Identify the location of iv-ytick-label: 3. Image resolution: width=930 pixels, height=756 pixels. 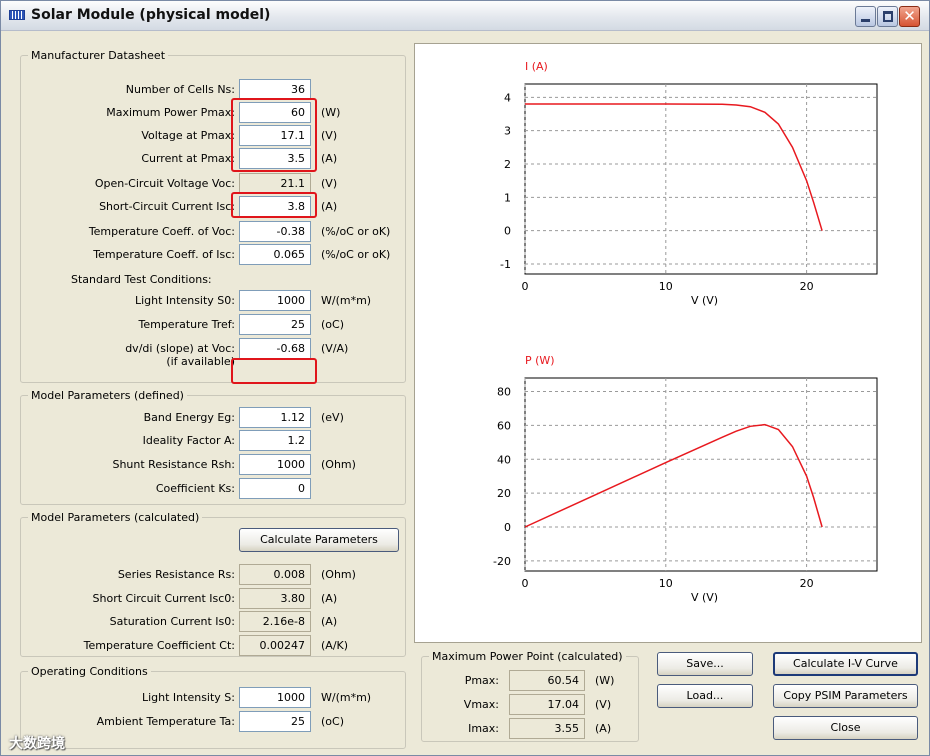
(507, 131).